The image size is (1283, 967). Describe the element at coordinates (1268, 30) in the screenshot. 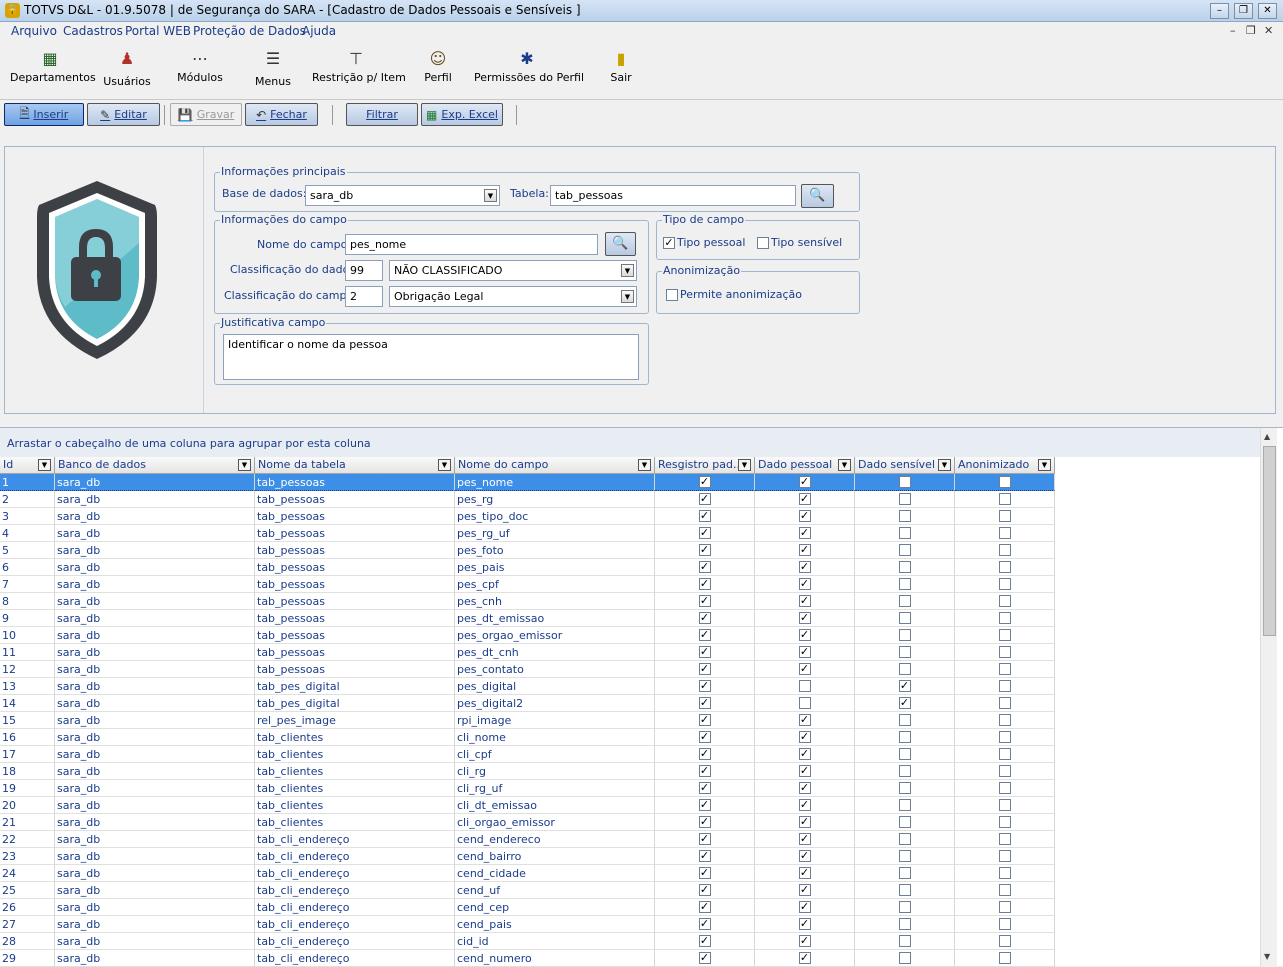

I see `mdi-close-icon: ✕` at that location.